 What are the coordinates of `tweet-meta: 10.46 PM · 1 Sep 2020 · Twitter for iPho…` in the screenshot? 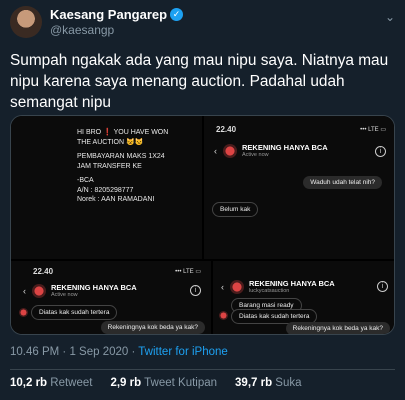 It's located at (119, 352).